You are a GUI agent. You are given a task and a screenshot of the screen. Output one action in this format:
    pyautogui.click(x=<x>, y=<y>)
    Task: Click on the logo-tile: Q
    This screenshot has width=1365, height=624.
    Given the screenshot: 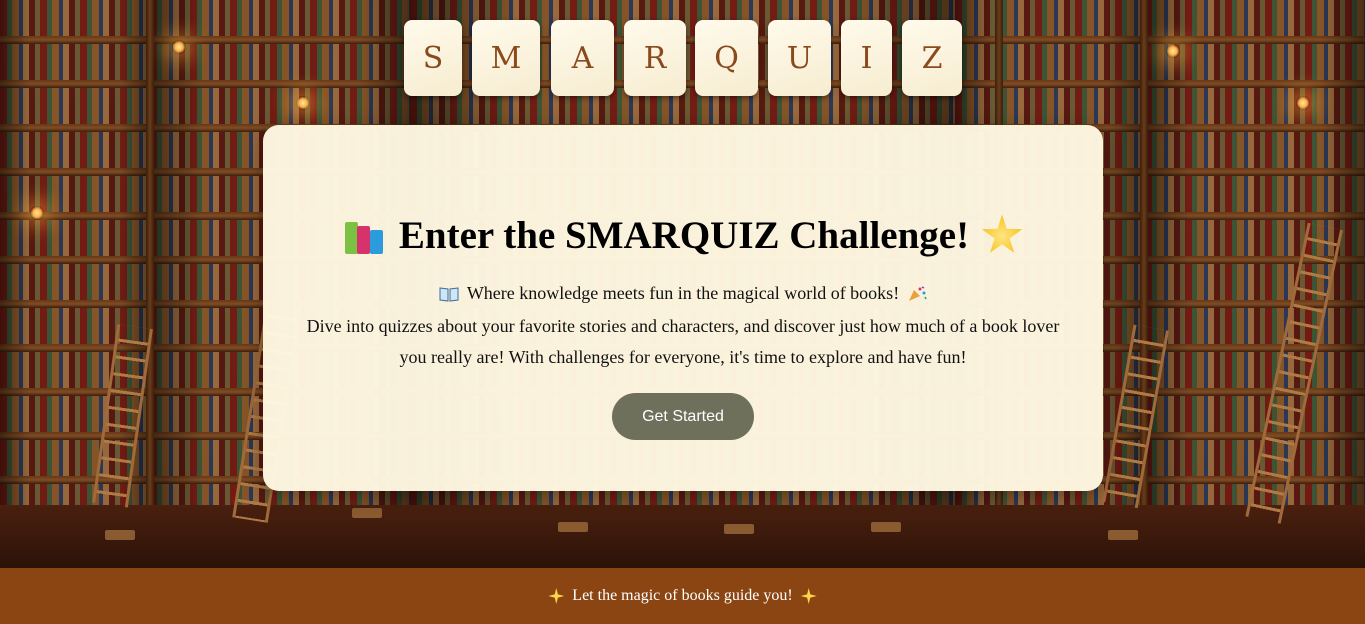 What is the action you would take?
    pyautogui.click(x=726, y=58)
    